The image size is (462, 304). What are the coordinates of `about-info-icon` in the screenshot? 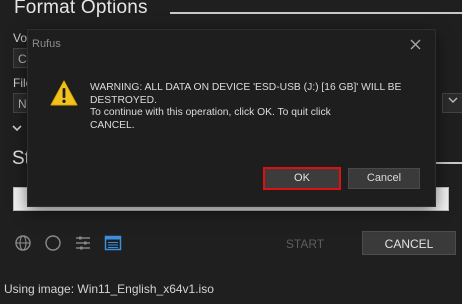 It's located at (53, 243).